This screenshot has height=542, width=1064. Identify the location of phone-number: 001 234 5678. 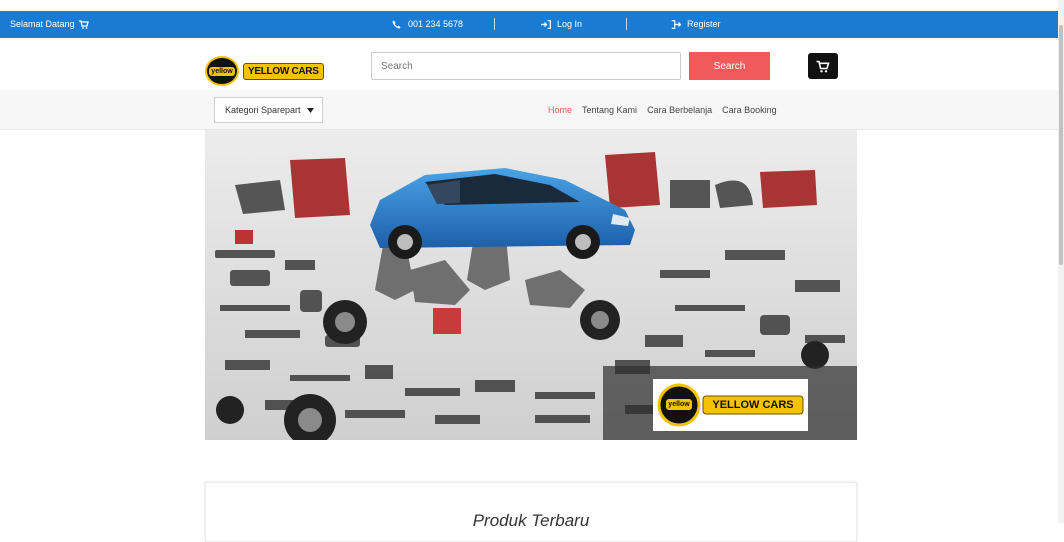
(436, 24).